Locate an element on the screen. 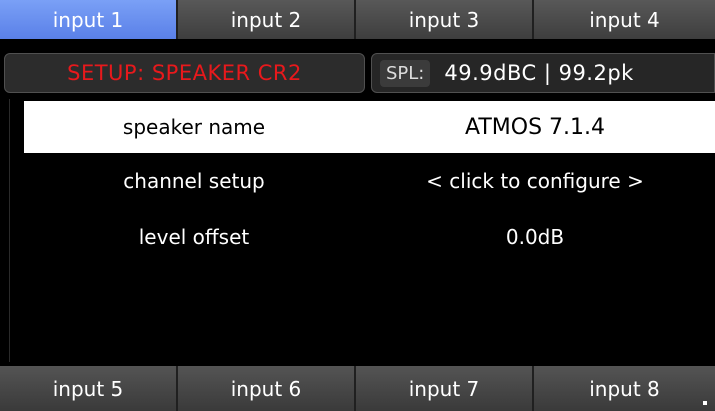  spl-meter: SPL: 49.9dBC | 99.2pk is located at coordinates (543, 73).